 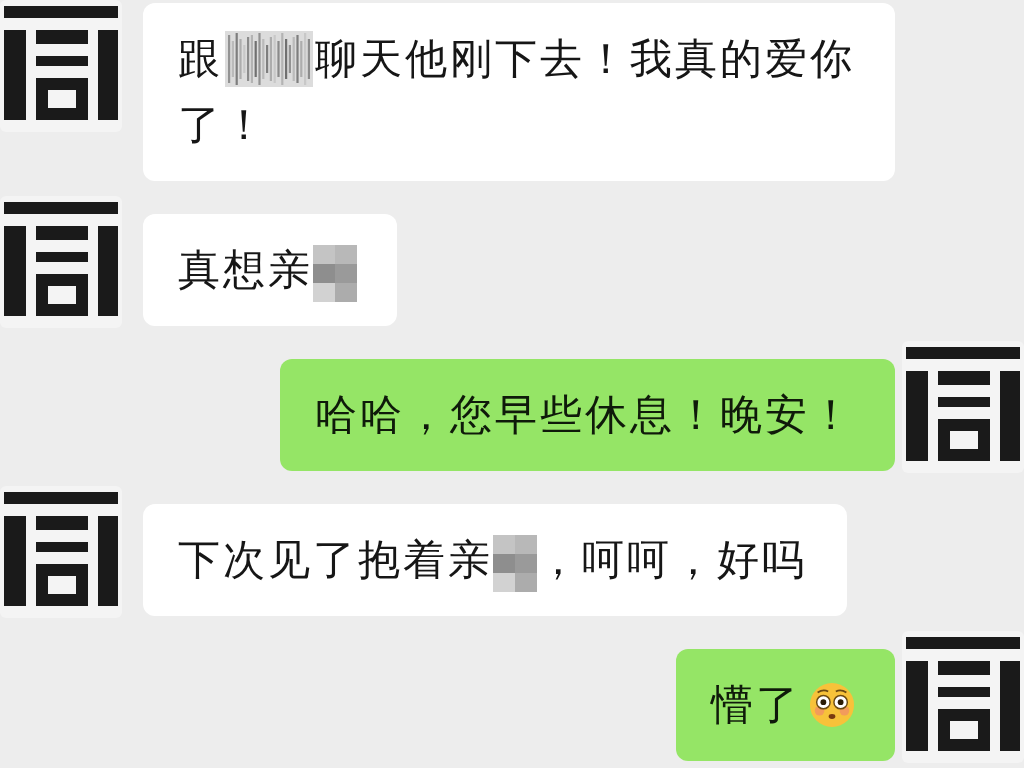 What do you see at coordinates (269, 59) in the screenshot?
I see `blurred-patch-icon` at bounding box center [269, 59].